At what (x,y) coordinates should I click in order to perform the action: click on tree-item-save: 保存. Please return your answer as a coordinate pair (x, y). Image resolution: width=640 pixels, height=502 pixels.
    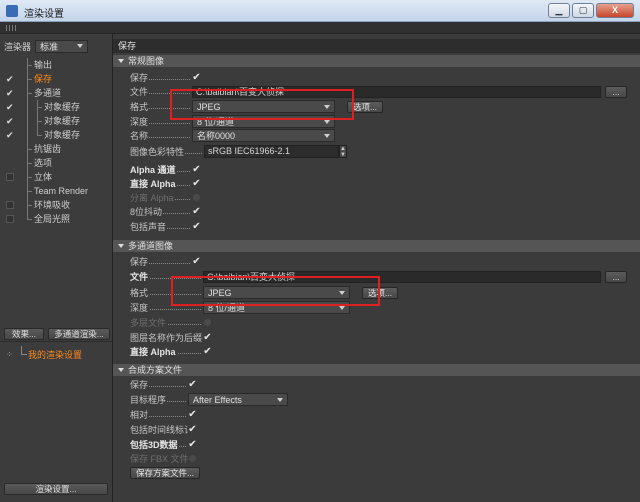
    Looking at the image, I should click on (56, 79).